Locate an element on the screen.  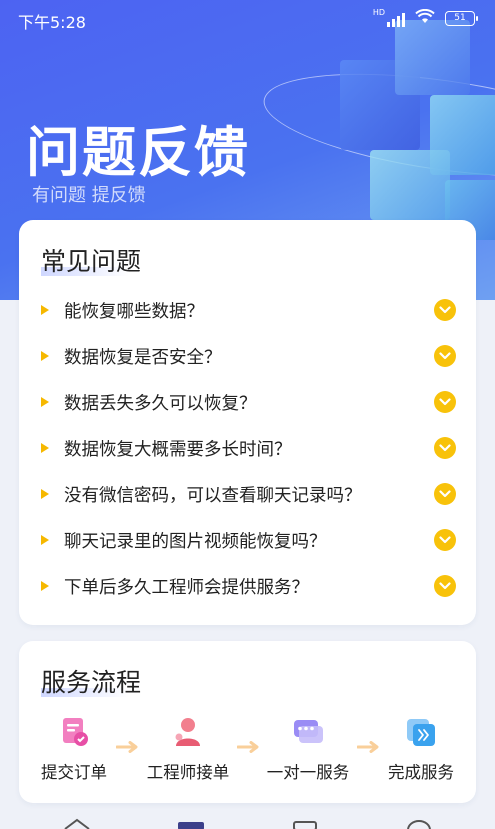
battery-icon: 51 is located at coordinates (461, 18).